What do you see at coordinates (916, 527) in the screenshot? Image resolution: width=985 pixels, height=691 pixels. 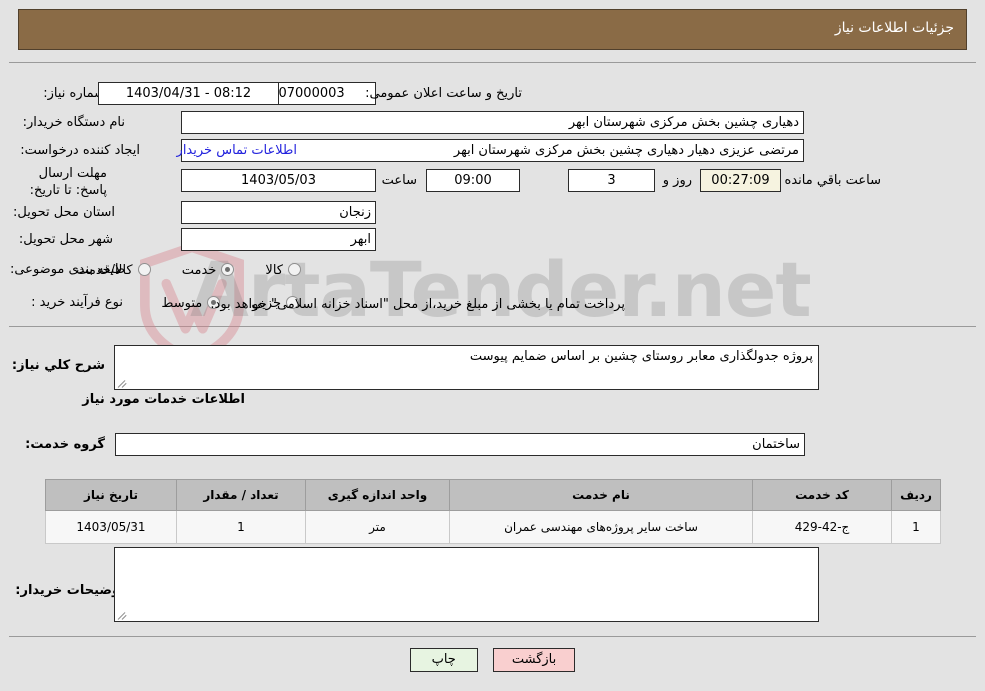 I see `cell-row-no: 1` at bounding box center [916, 527].